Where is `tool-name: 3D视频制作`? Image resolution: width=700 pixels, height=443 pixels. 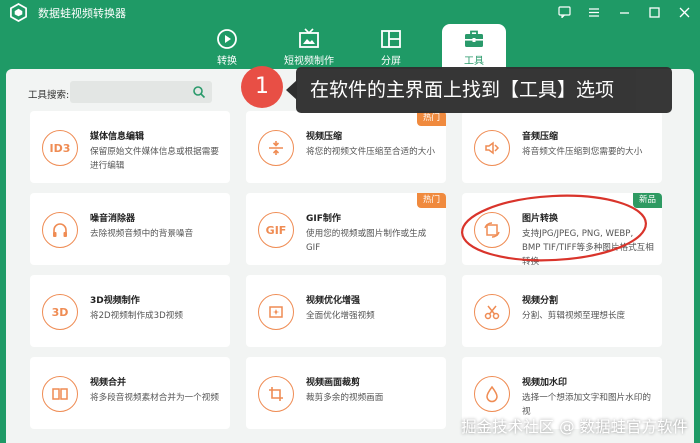 tool-name: 3D视频制作 is located at coordinates (115, 301).